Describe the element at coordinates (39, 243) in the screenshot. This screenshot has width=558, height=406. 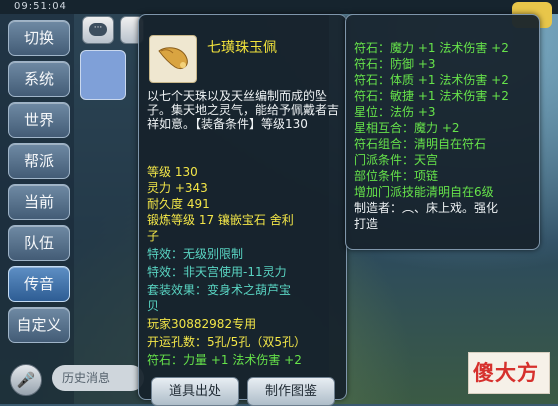
I see `channel-tab-team: 队伍` at that location.